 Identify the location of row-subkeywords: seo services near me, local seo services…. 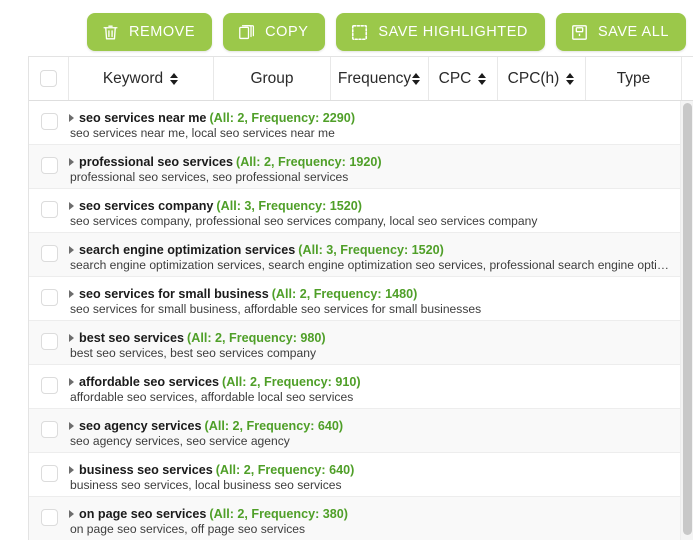
(202, 133).